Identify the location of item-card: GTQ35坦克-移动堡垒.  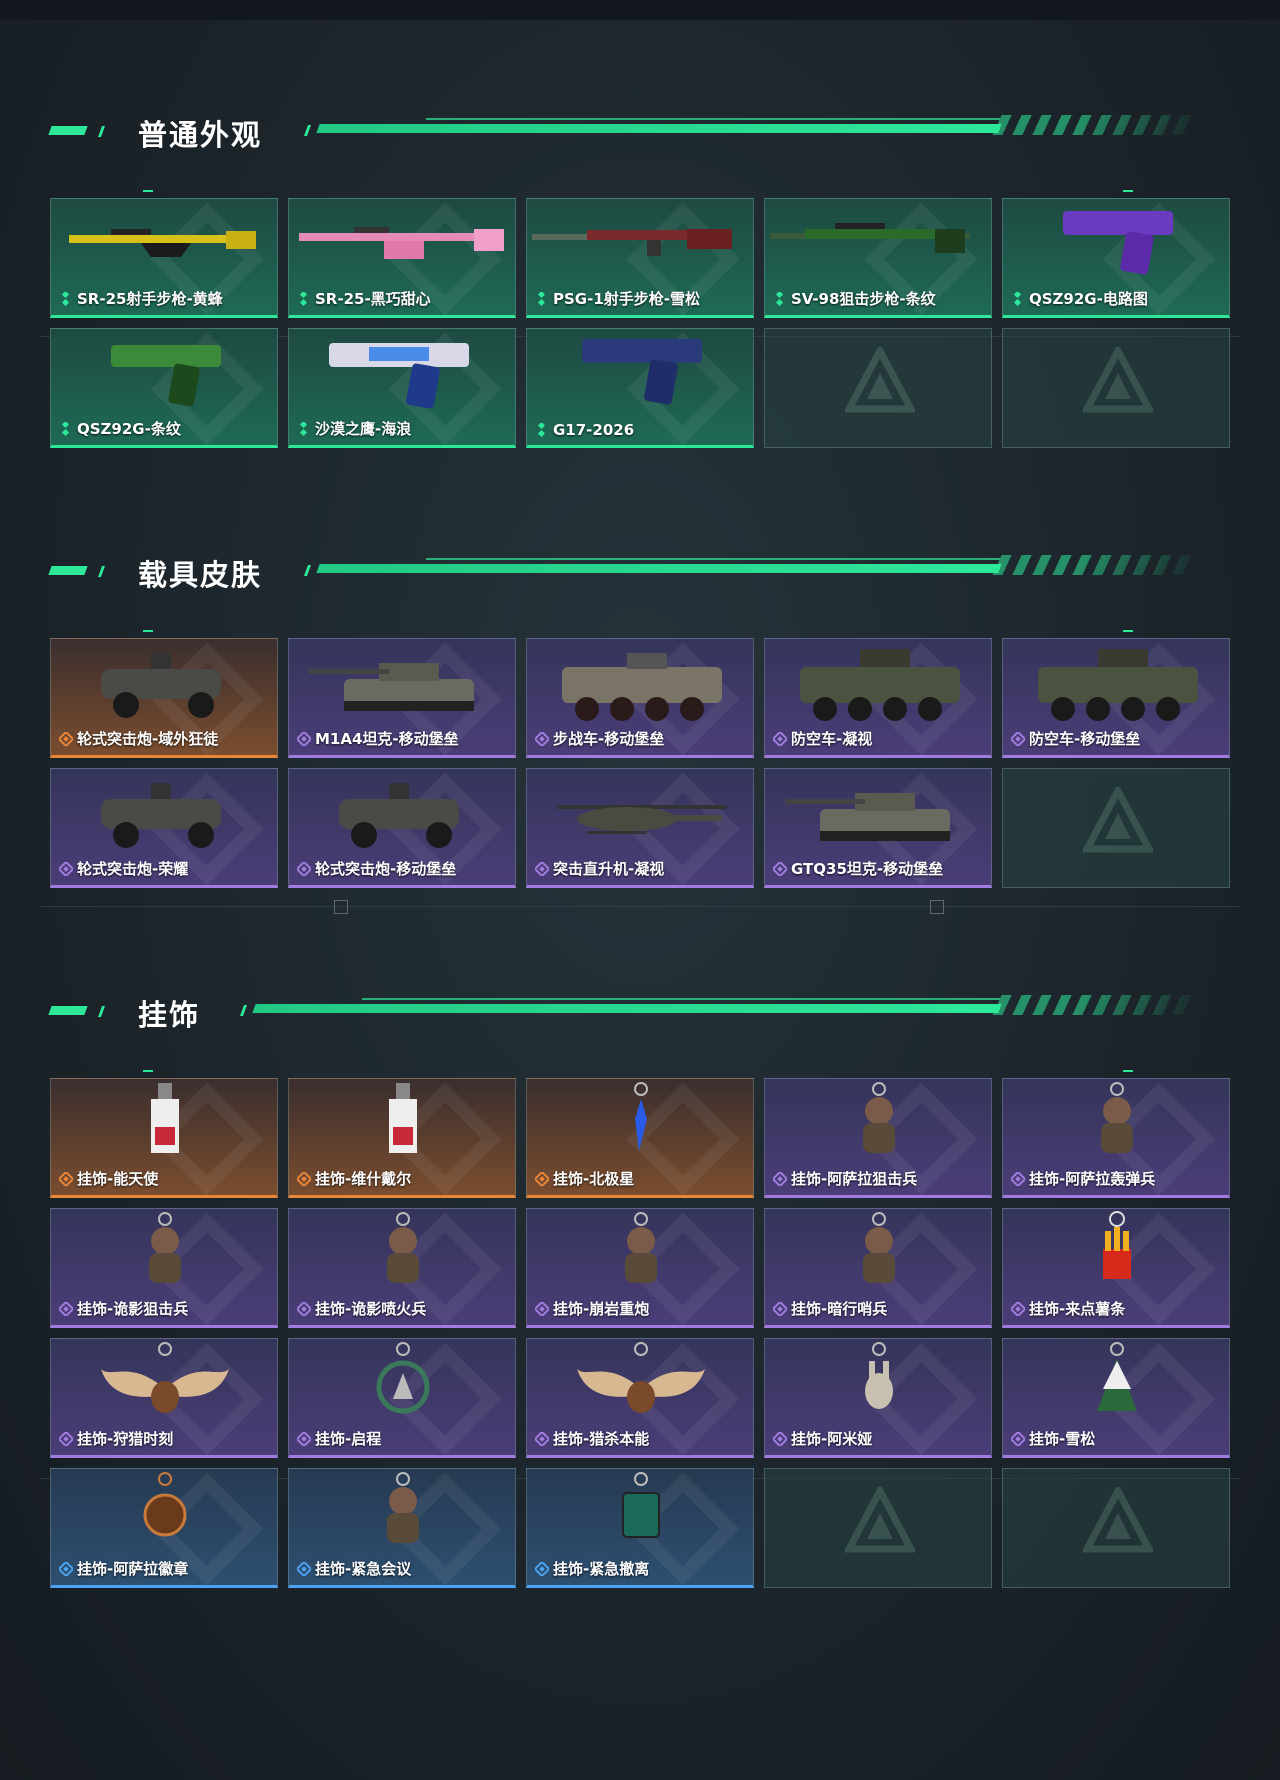
(878, 828).